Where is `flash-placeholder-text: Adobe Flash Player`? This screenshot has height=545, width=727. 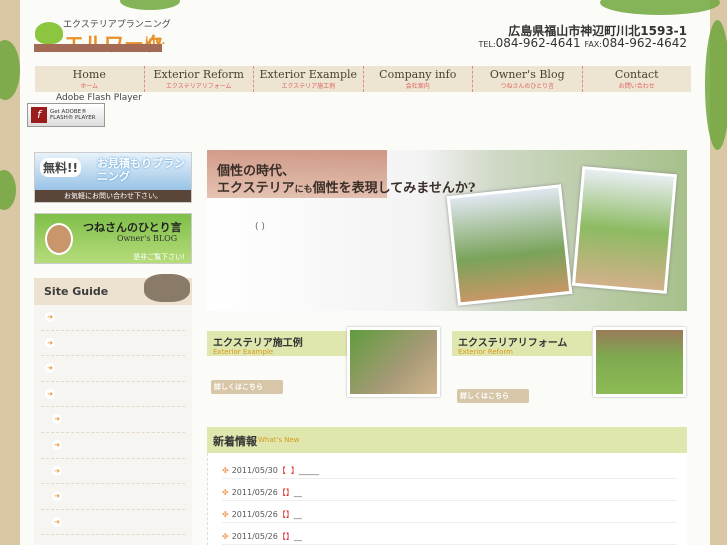 flash-placeholder-text: Adobe Flash Player is located at coordinates (99, 98).